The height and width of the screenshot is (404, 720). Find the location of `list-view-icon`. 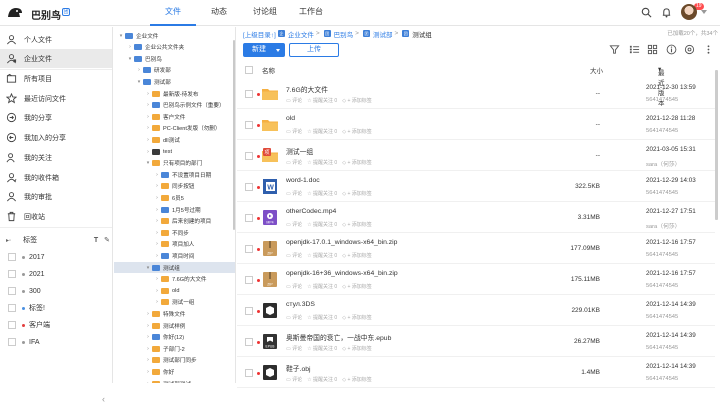

list-view-icon is located at coordinates (634, 49).